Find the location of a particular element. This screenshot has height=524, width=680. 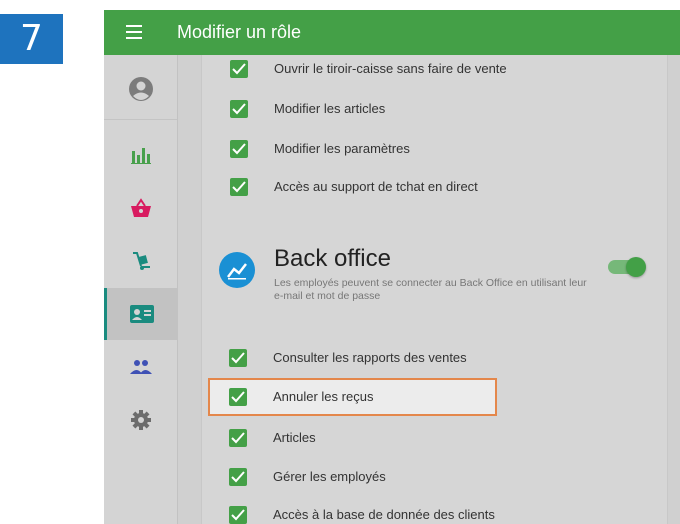

people-icon is located at coordinates (140, 367).